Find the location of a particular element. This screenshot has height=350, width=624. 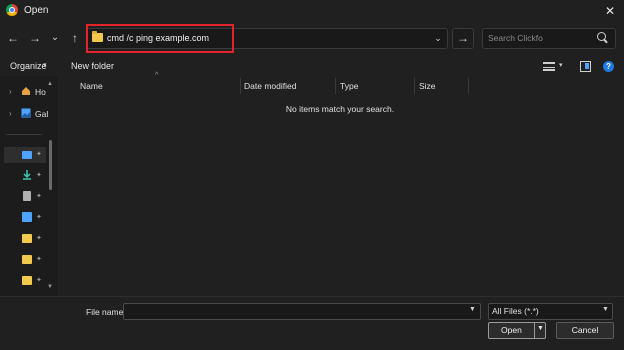

column-header-date-modified: Date modified is located at coordinates (270, 86).